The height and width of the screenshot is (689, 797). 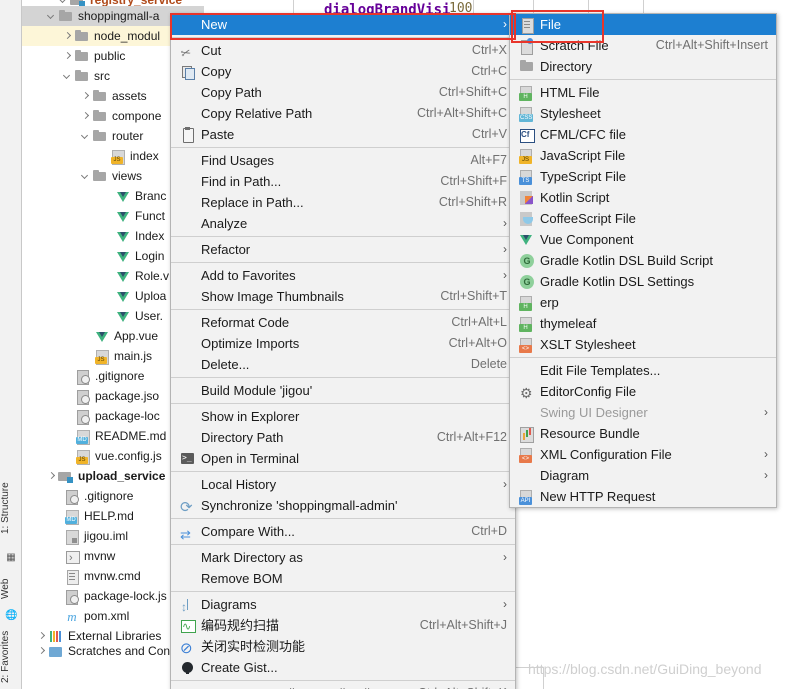 I want to click on watermark-text: https://blog.csdn.net/GuiDing_beyond, so click(x=645, y=669).